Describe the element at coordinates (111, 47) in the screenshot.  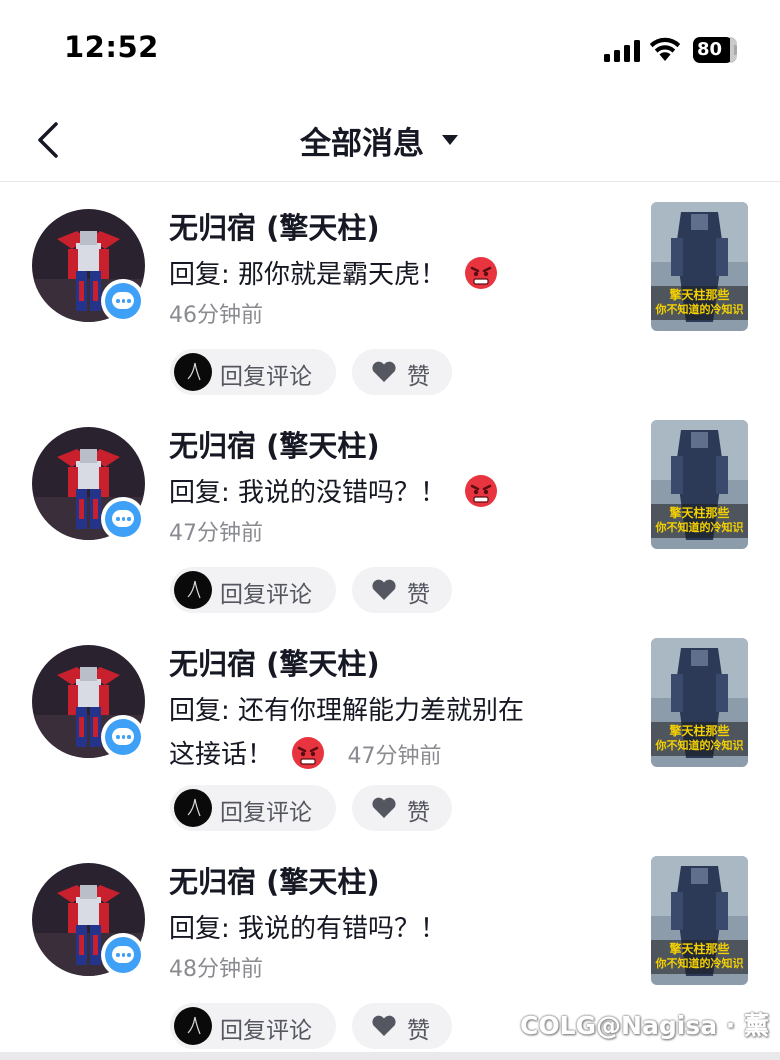
I see `status-time: 12:52` at that location.